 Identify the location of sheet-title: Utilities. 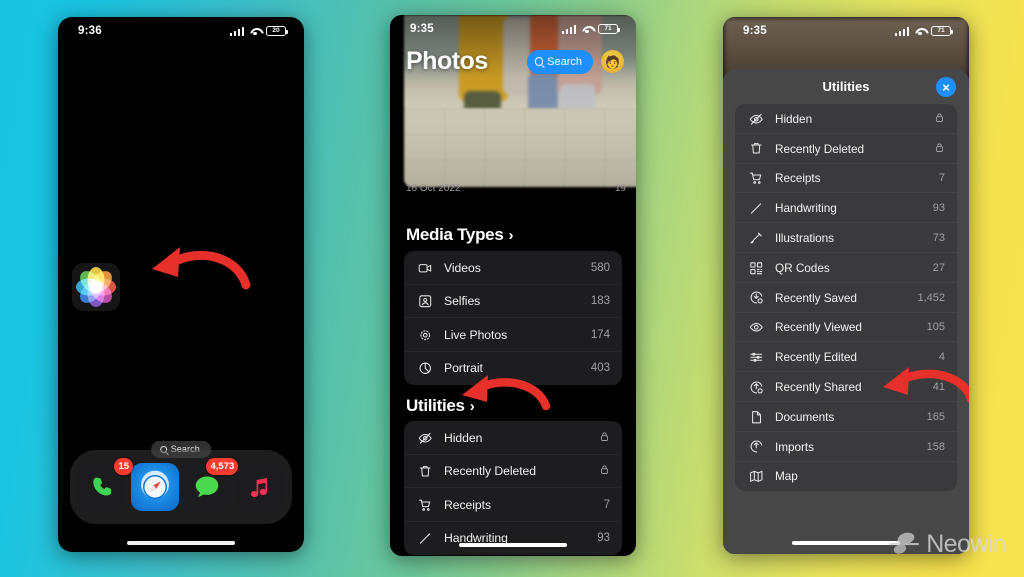
(846, 86).